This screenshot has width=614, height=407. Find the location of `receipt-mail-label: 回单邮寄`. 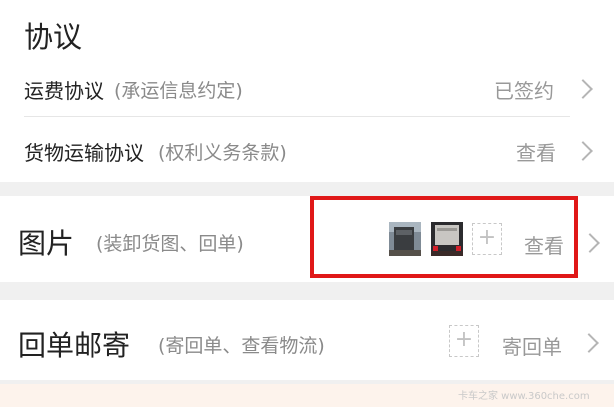

receipt-mail-label: 回单邮寄 is located at coordinates (74, 345).